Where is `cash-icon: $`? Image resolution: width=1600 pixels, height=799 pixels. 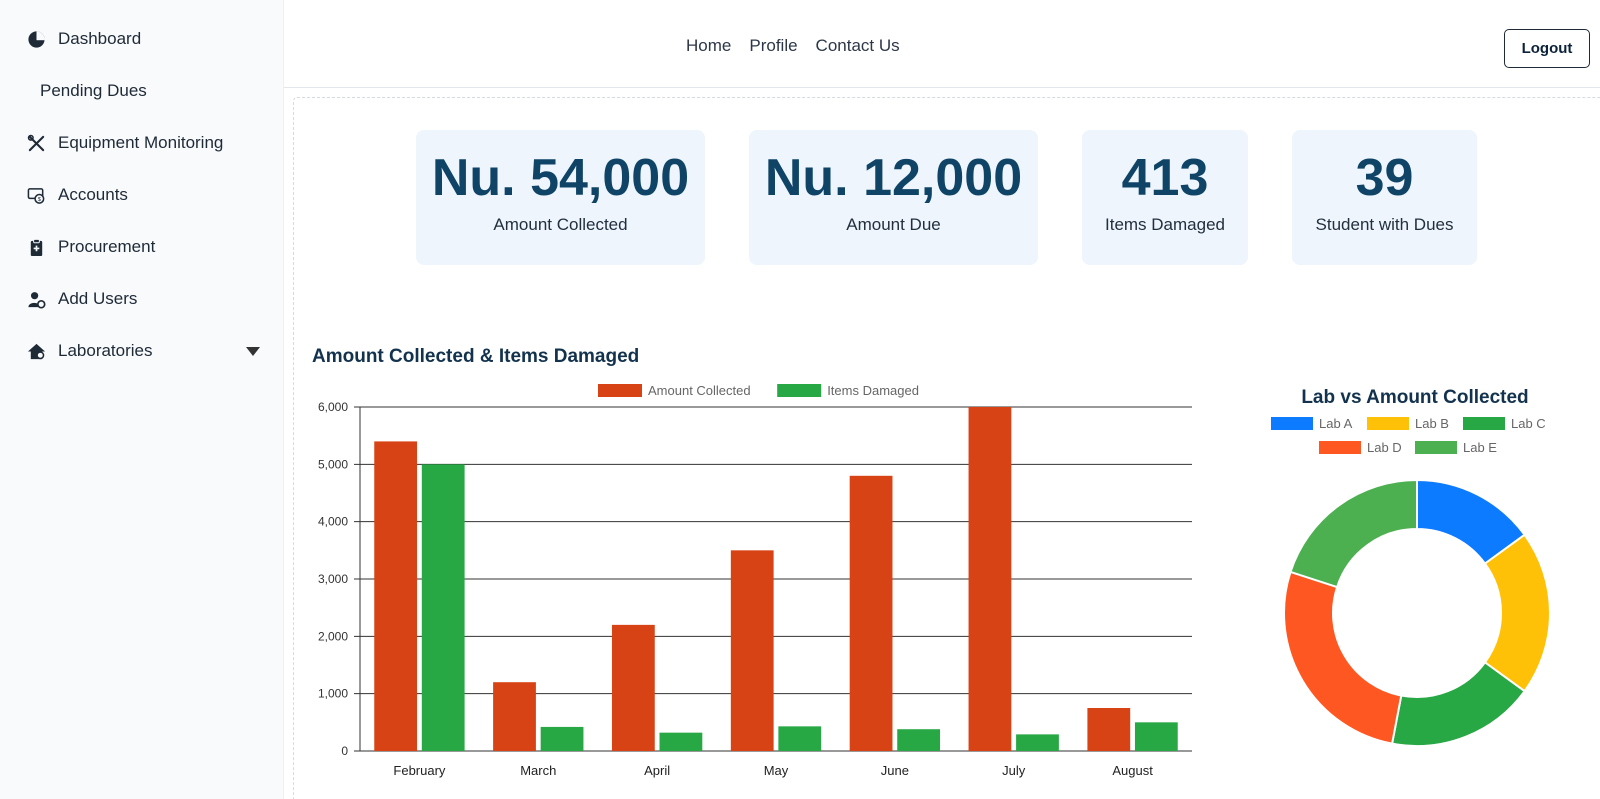
cash-icon: $ is located at coordinates (36, 195).